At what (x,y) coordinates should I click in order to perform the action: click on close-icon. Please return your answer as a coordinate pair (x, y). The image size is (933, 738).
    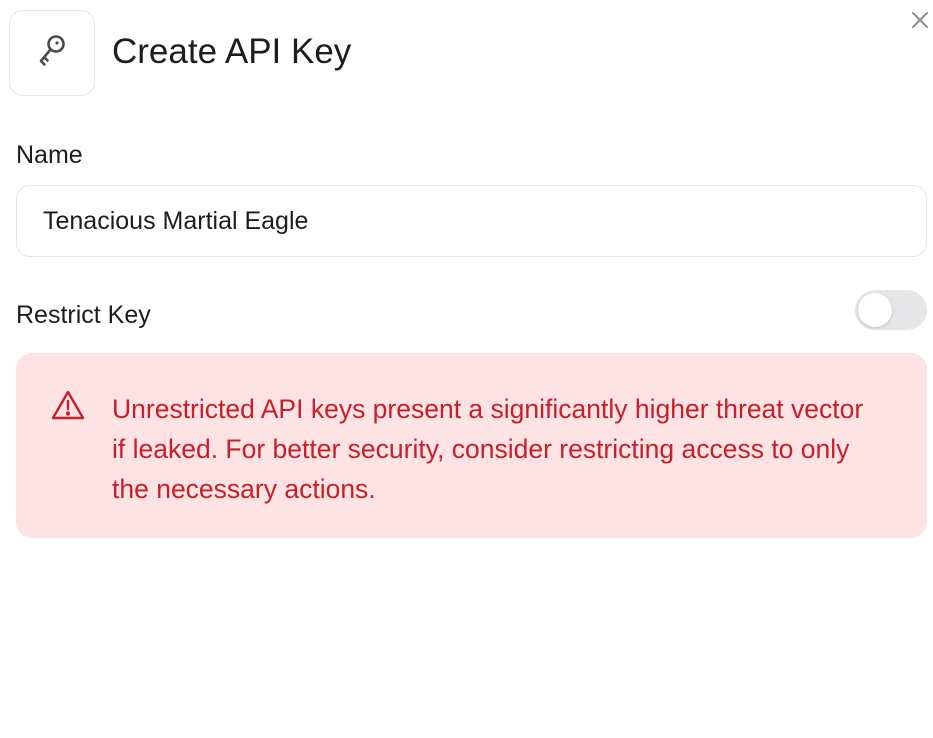
    Looking at the image, I should click on (920, 20).